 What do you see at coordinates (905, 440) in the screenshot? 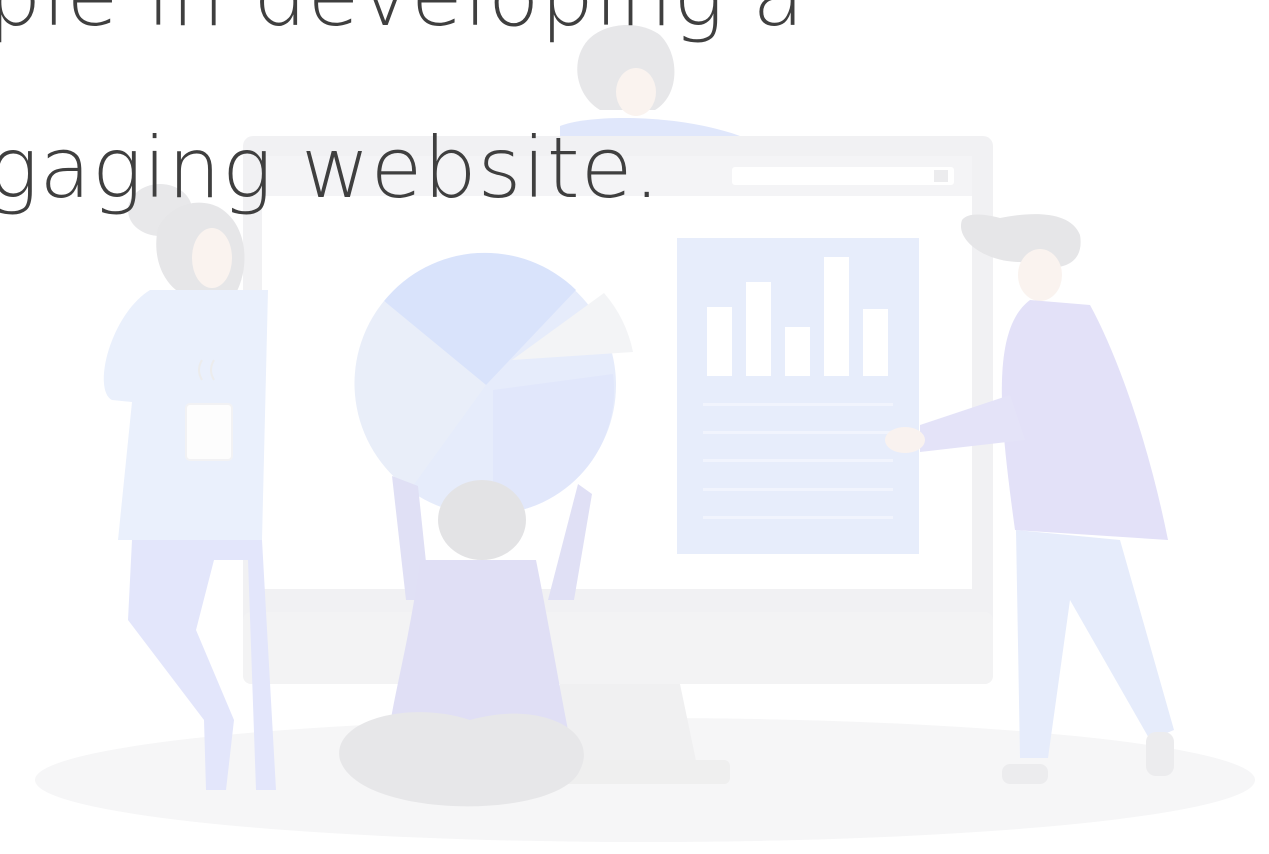
I see `person-right-hand` at bounding box center [905, 440].